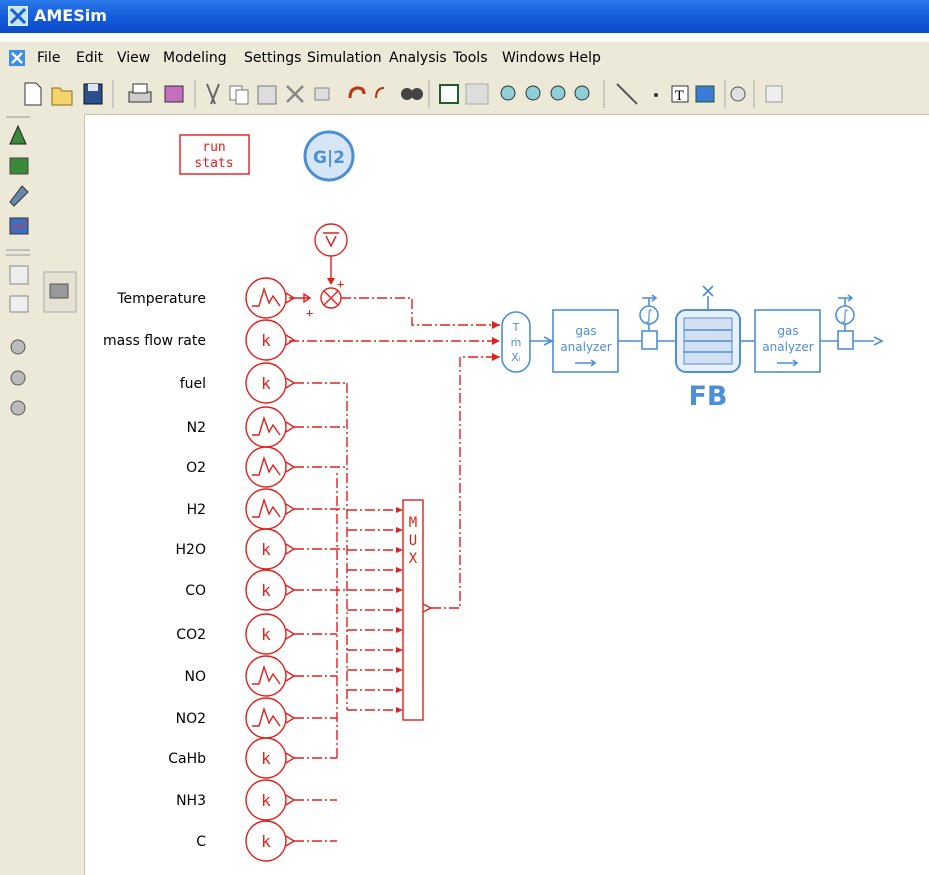 This screenshot has width=929, height=875. Describe the element at coordinates (508, 93) in the screenshot. I see `zoom-in-icon` at that location.